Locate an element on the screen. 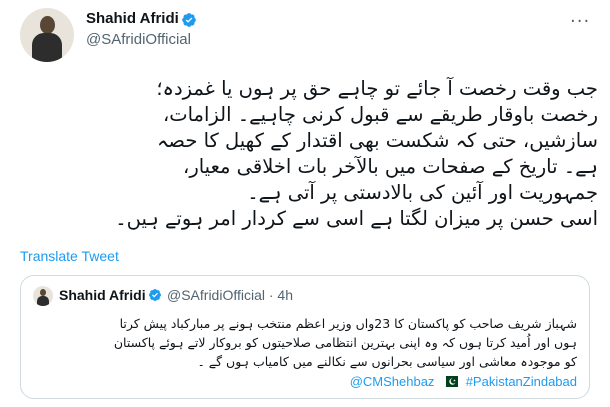 Image resolution: width=610 pixels, height=407 pixels. author-handle: @SAfridiOfficial is located at coordinates (138, 39).